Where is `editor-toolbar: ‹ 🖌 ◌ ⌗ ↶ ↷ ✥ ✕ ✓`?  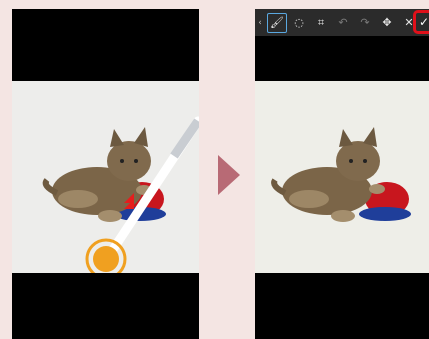 editor-toolbar: ‹ 🖌 ◌ ⌗ ↶ ↷ ✥ ✕ ✓ is located at coordinates (342, 22).